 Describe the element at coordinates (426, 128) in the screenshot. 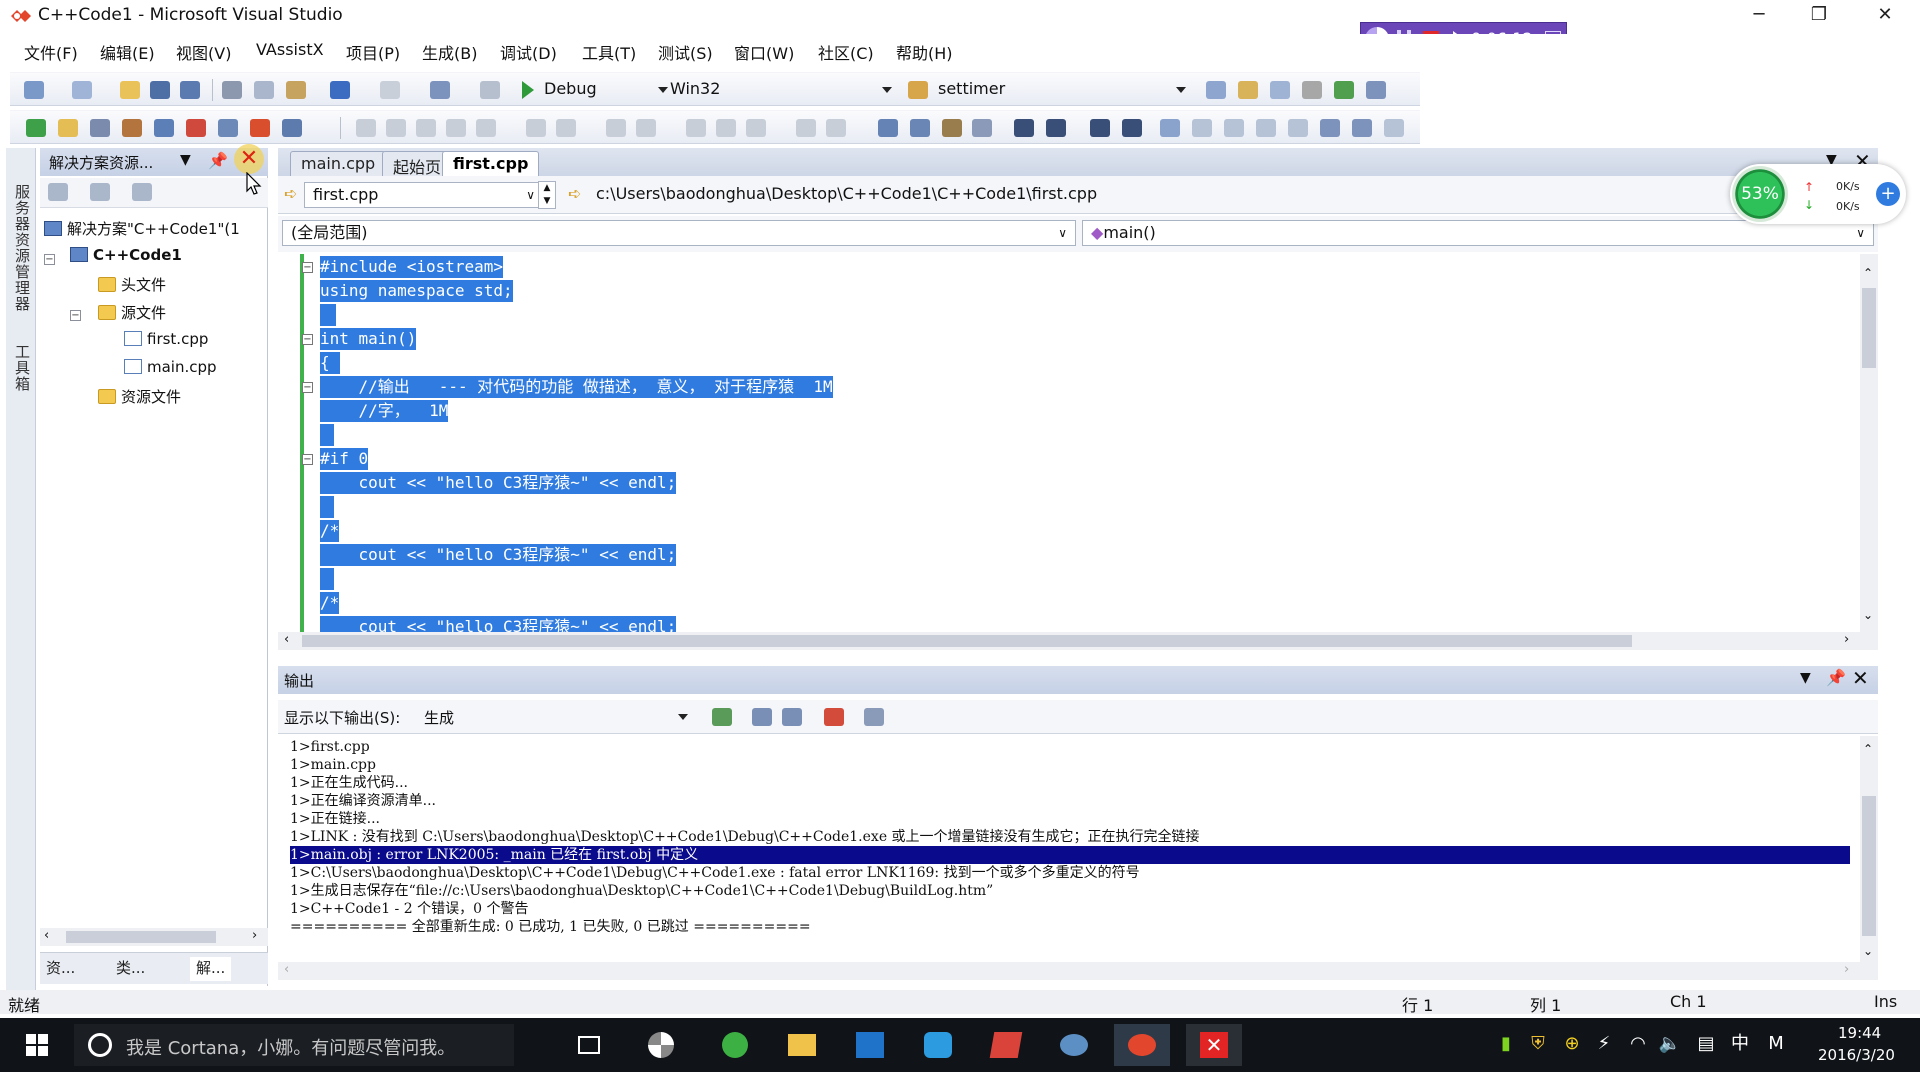

I see `align-right-icon` at that location.